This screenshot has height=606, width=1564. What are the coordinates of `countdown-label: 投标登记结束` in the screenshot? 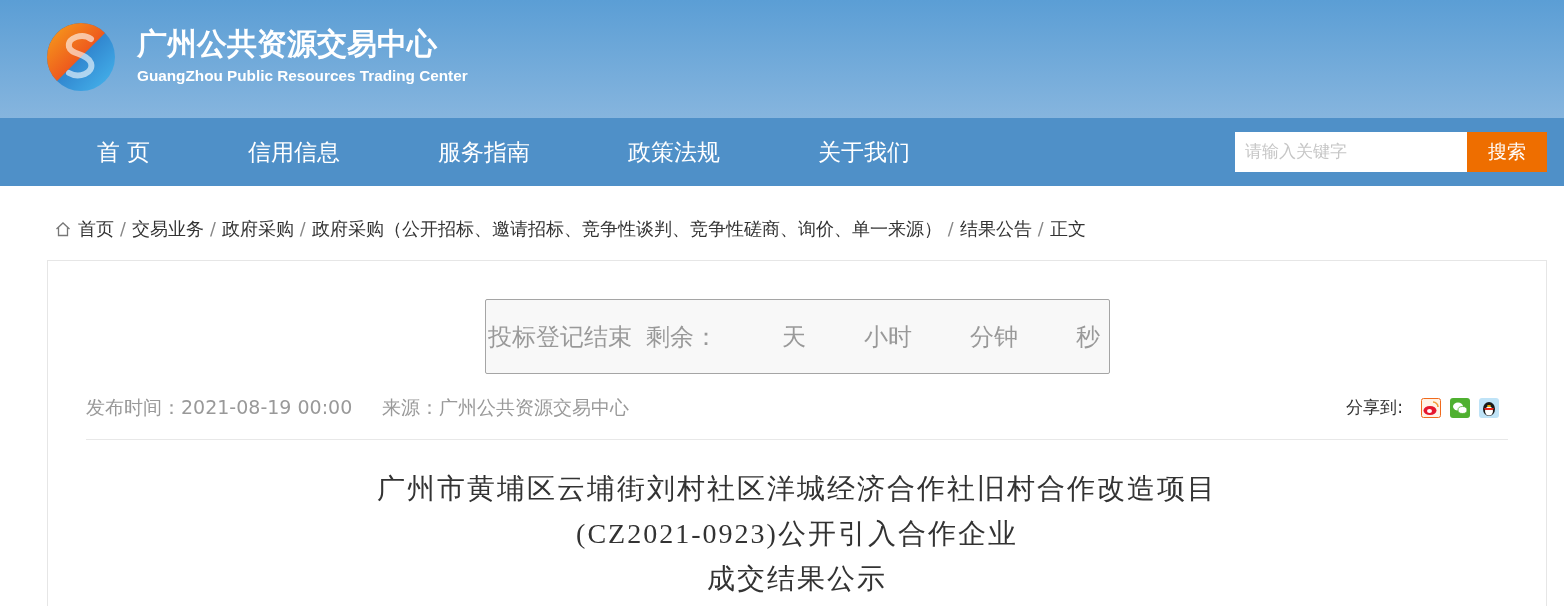 It's located at (559, 337).